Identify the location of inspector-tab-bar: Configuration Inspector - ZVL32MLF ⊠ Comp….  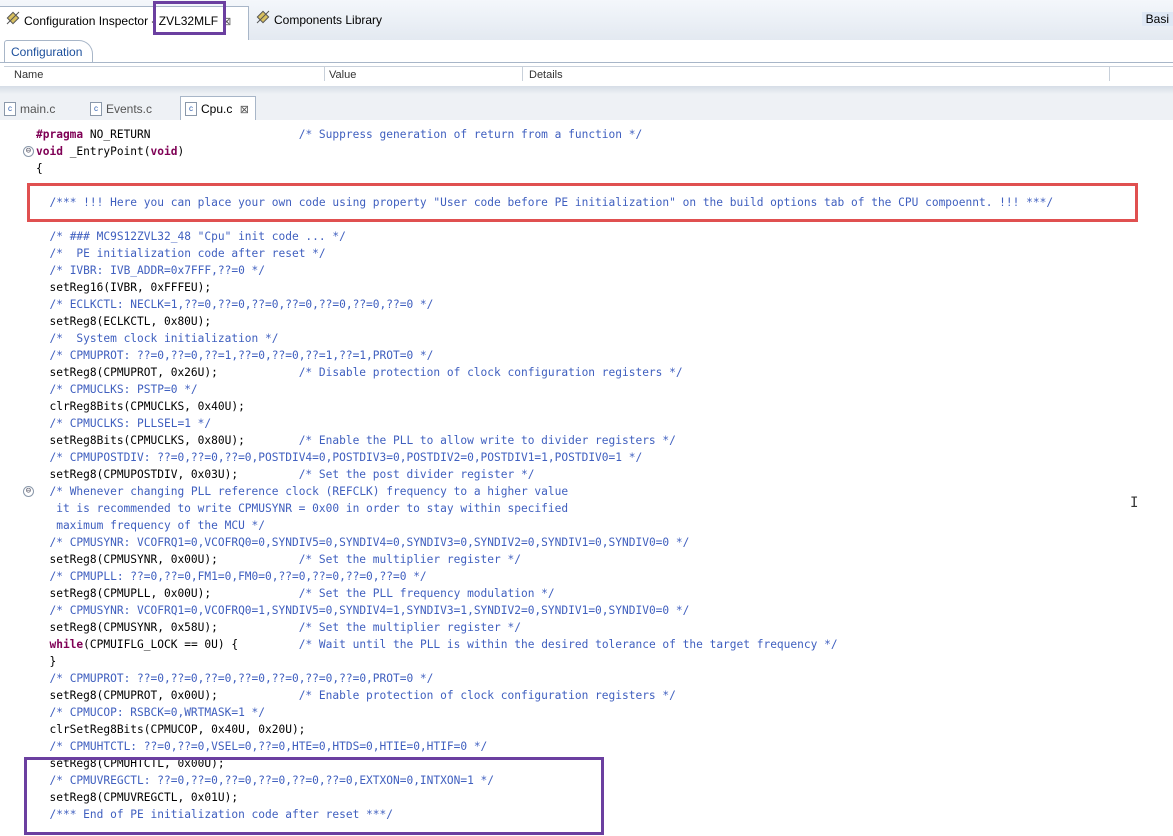
(586, 20).